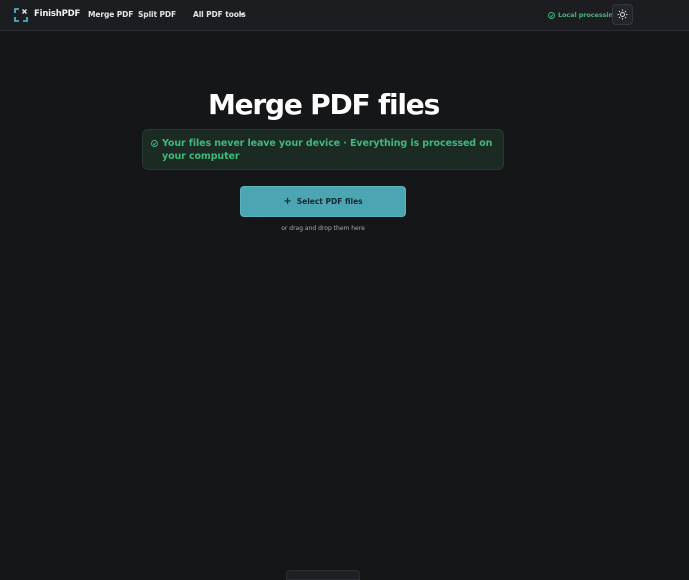  Describe the element at coordinates (323, 104) in the screenshot. I see `page-title: Merge PDF files` at that location.